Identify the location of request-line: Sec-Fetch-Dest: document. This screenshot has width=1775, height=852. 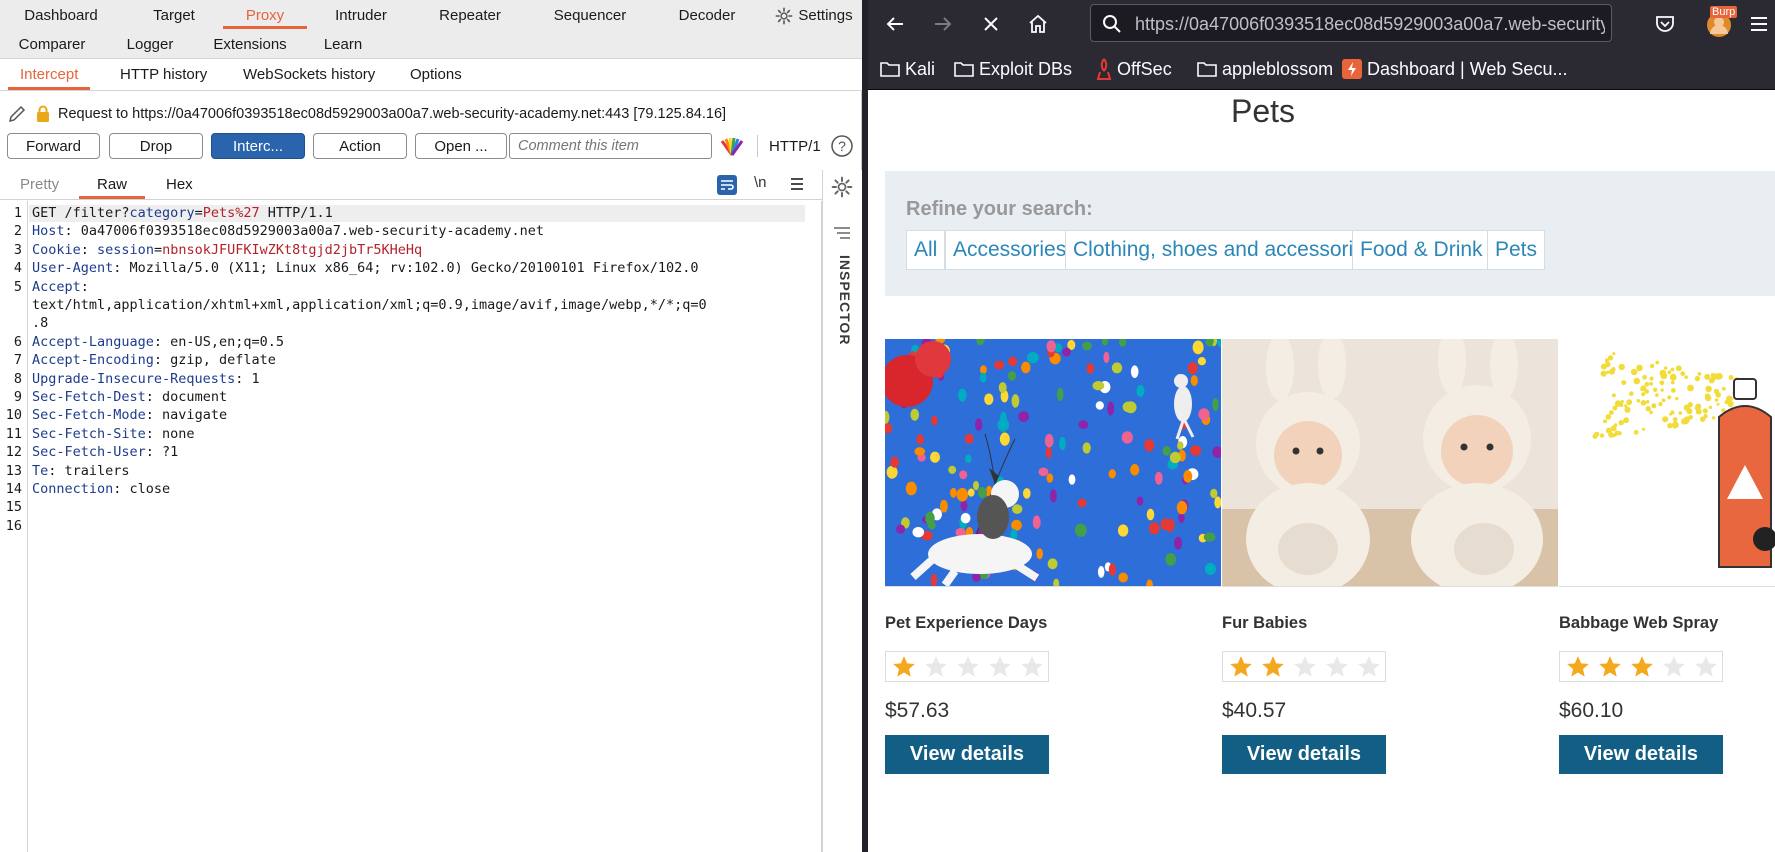
(130, 397).